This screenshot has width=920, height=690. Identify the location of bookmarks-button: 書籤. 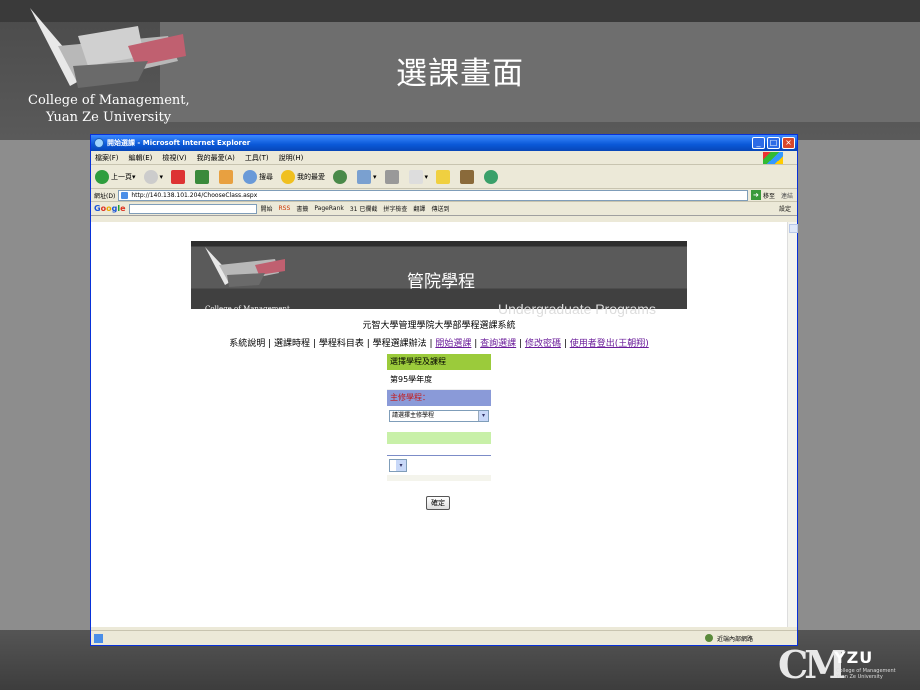
(302, 208).